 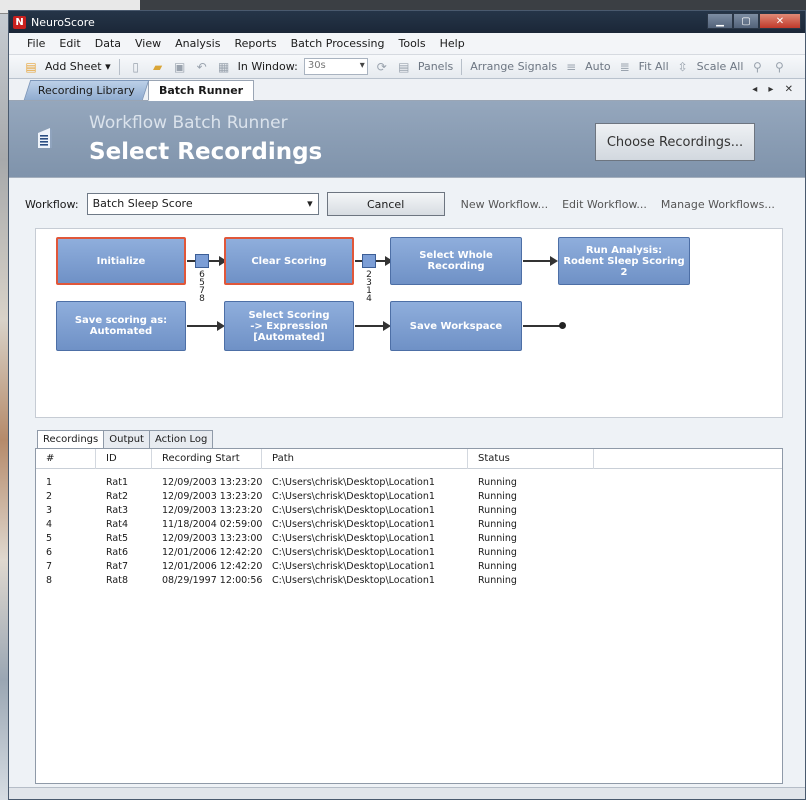 What do you see at coordinates (212, 580) in the screenshot?
I see `cell-recording-start: 08/29/1997 12:00:56` at bounding box center [212, 580].